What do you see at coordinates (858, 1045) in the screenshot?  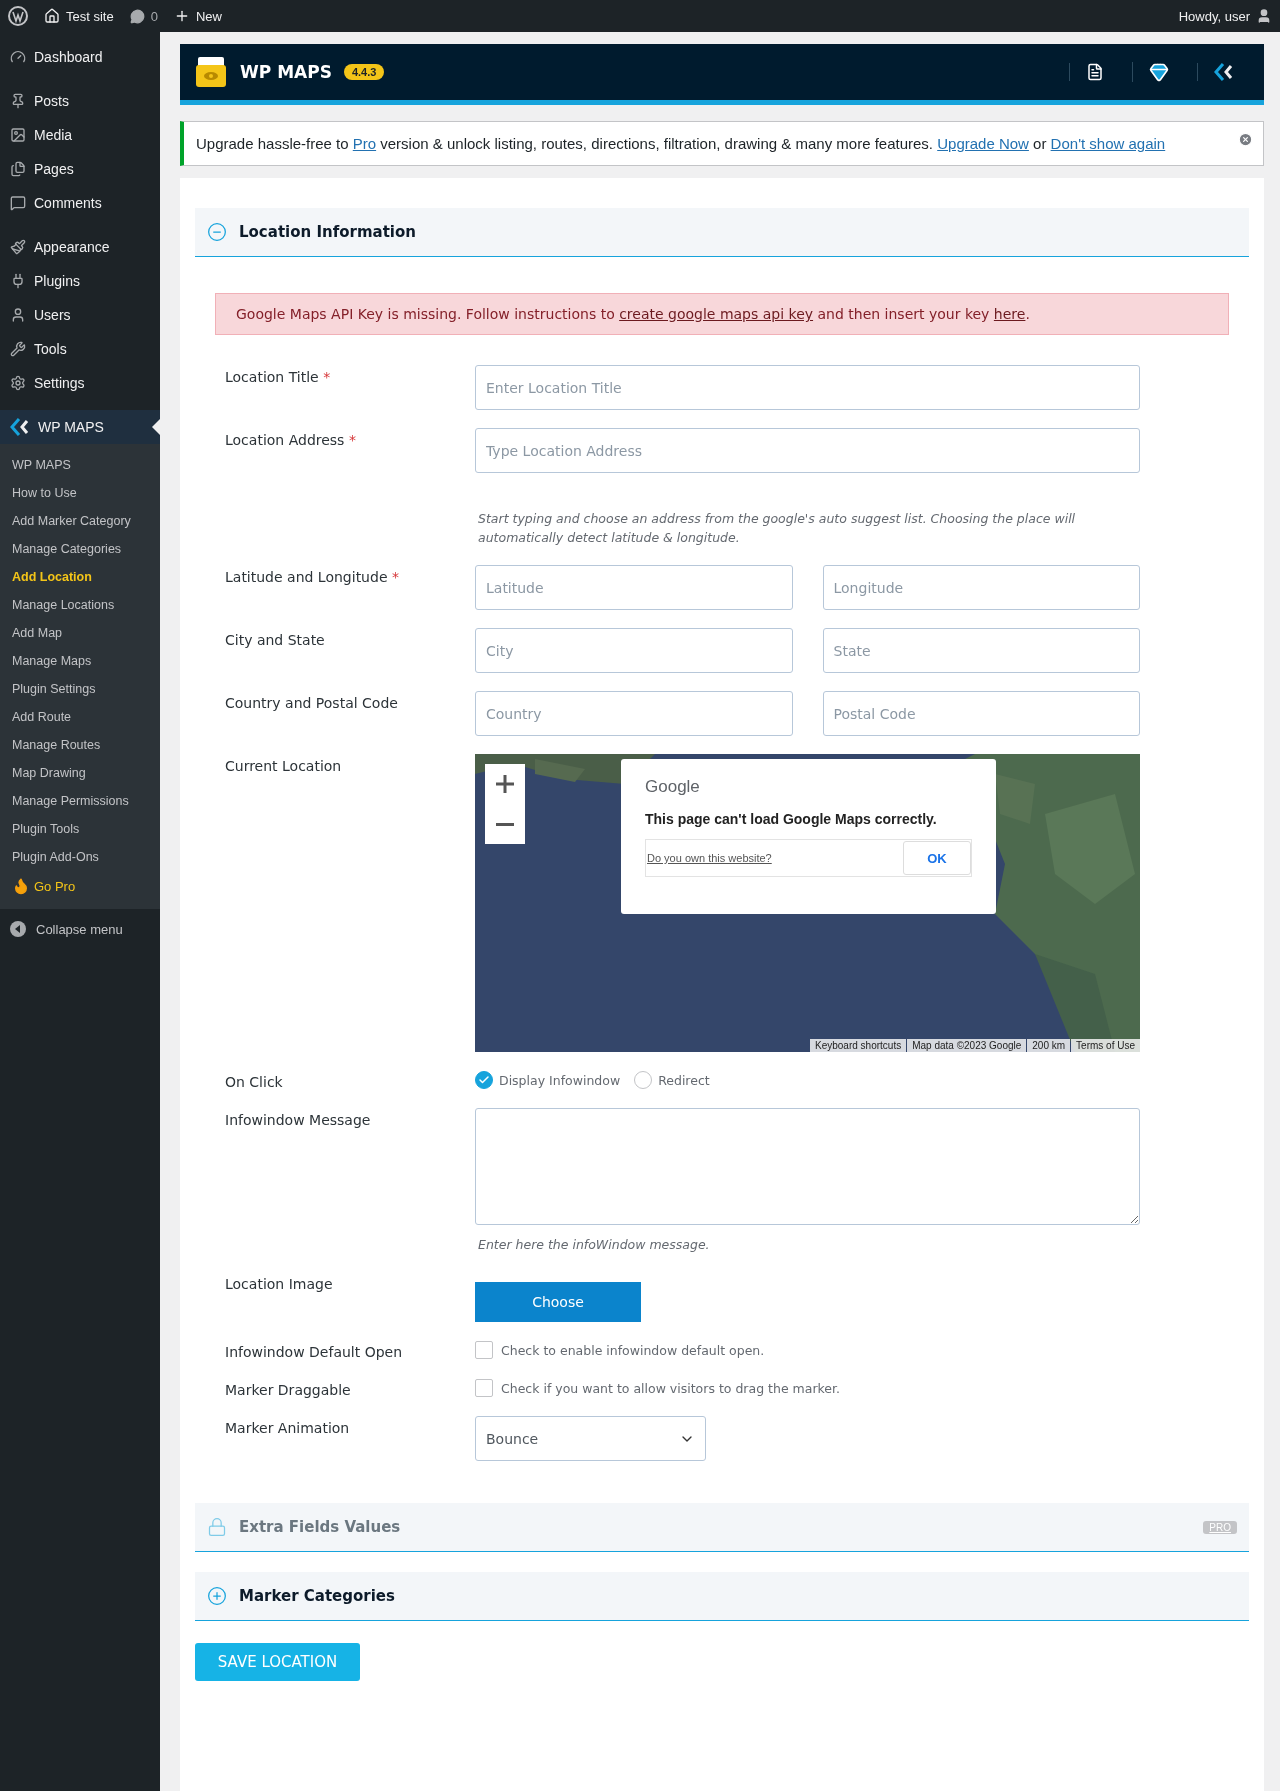 I see `map-attribution: Keyboard shortcuts` at bounding box center [858, 1045].